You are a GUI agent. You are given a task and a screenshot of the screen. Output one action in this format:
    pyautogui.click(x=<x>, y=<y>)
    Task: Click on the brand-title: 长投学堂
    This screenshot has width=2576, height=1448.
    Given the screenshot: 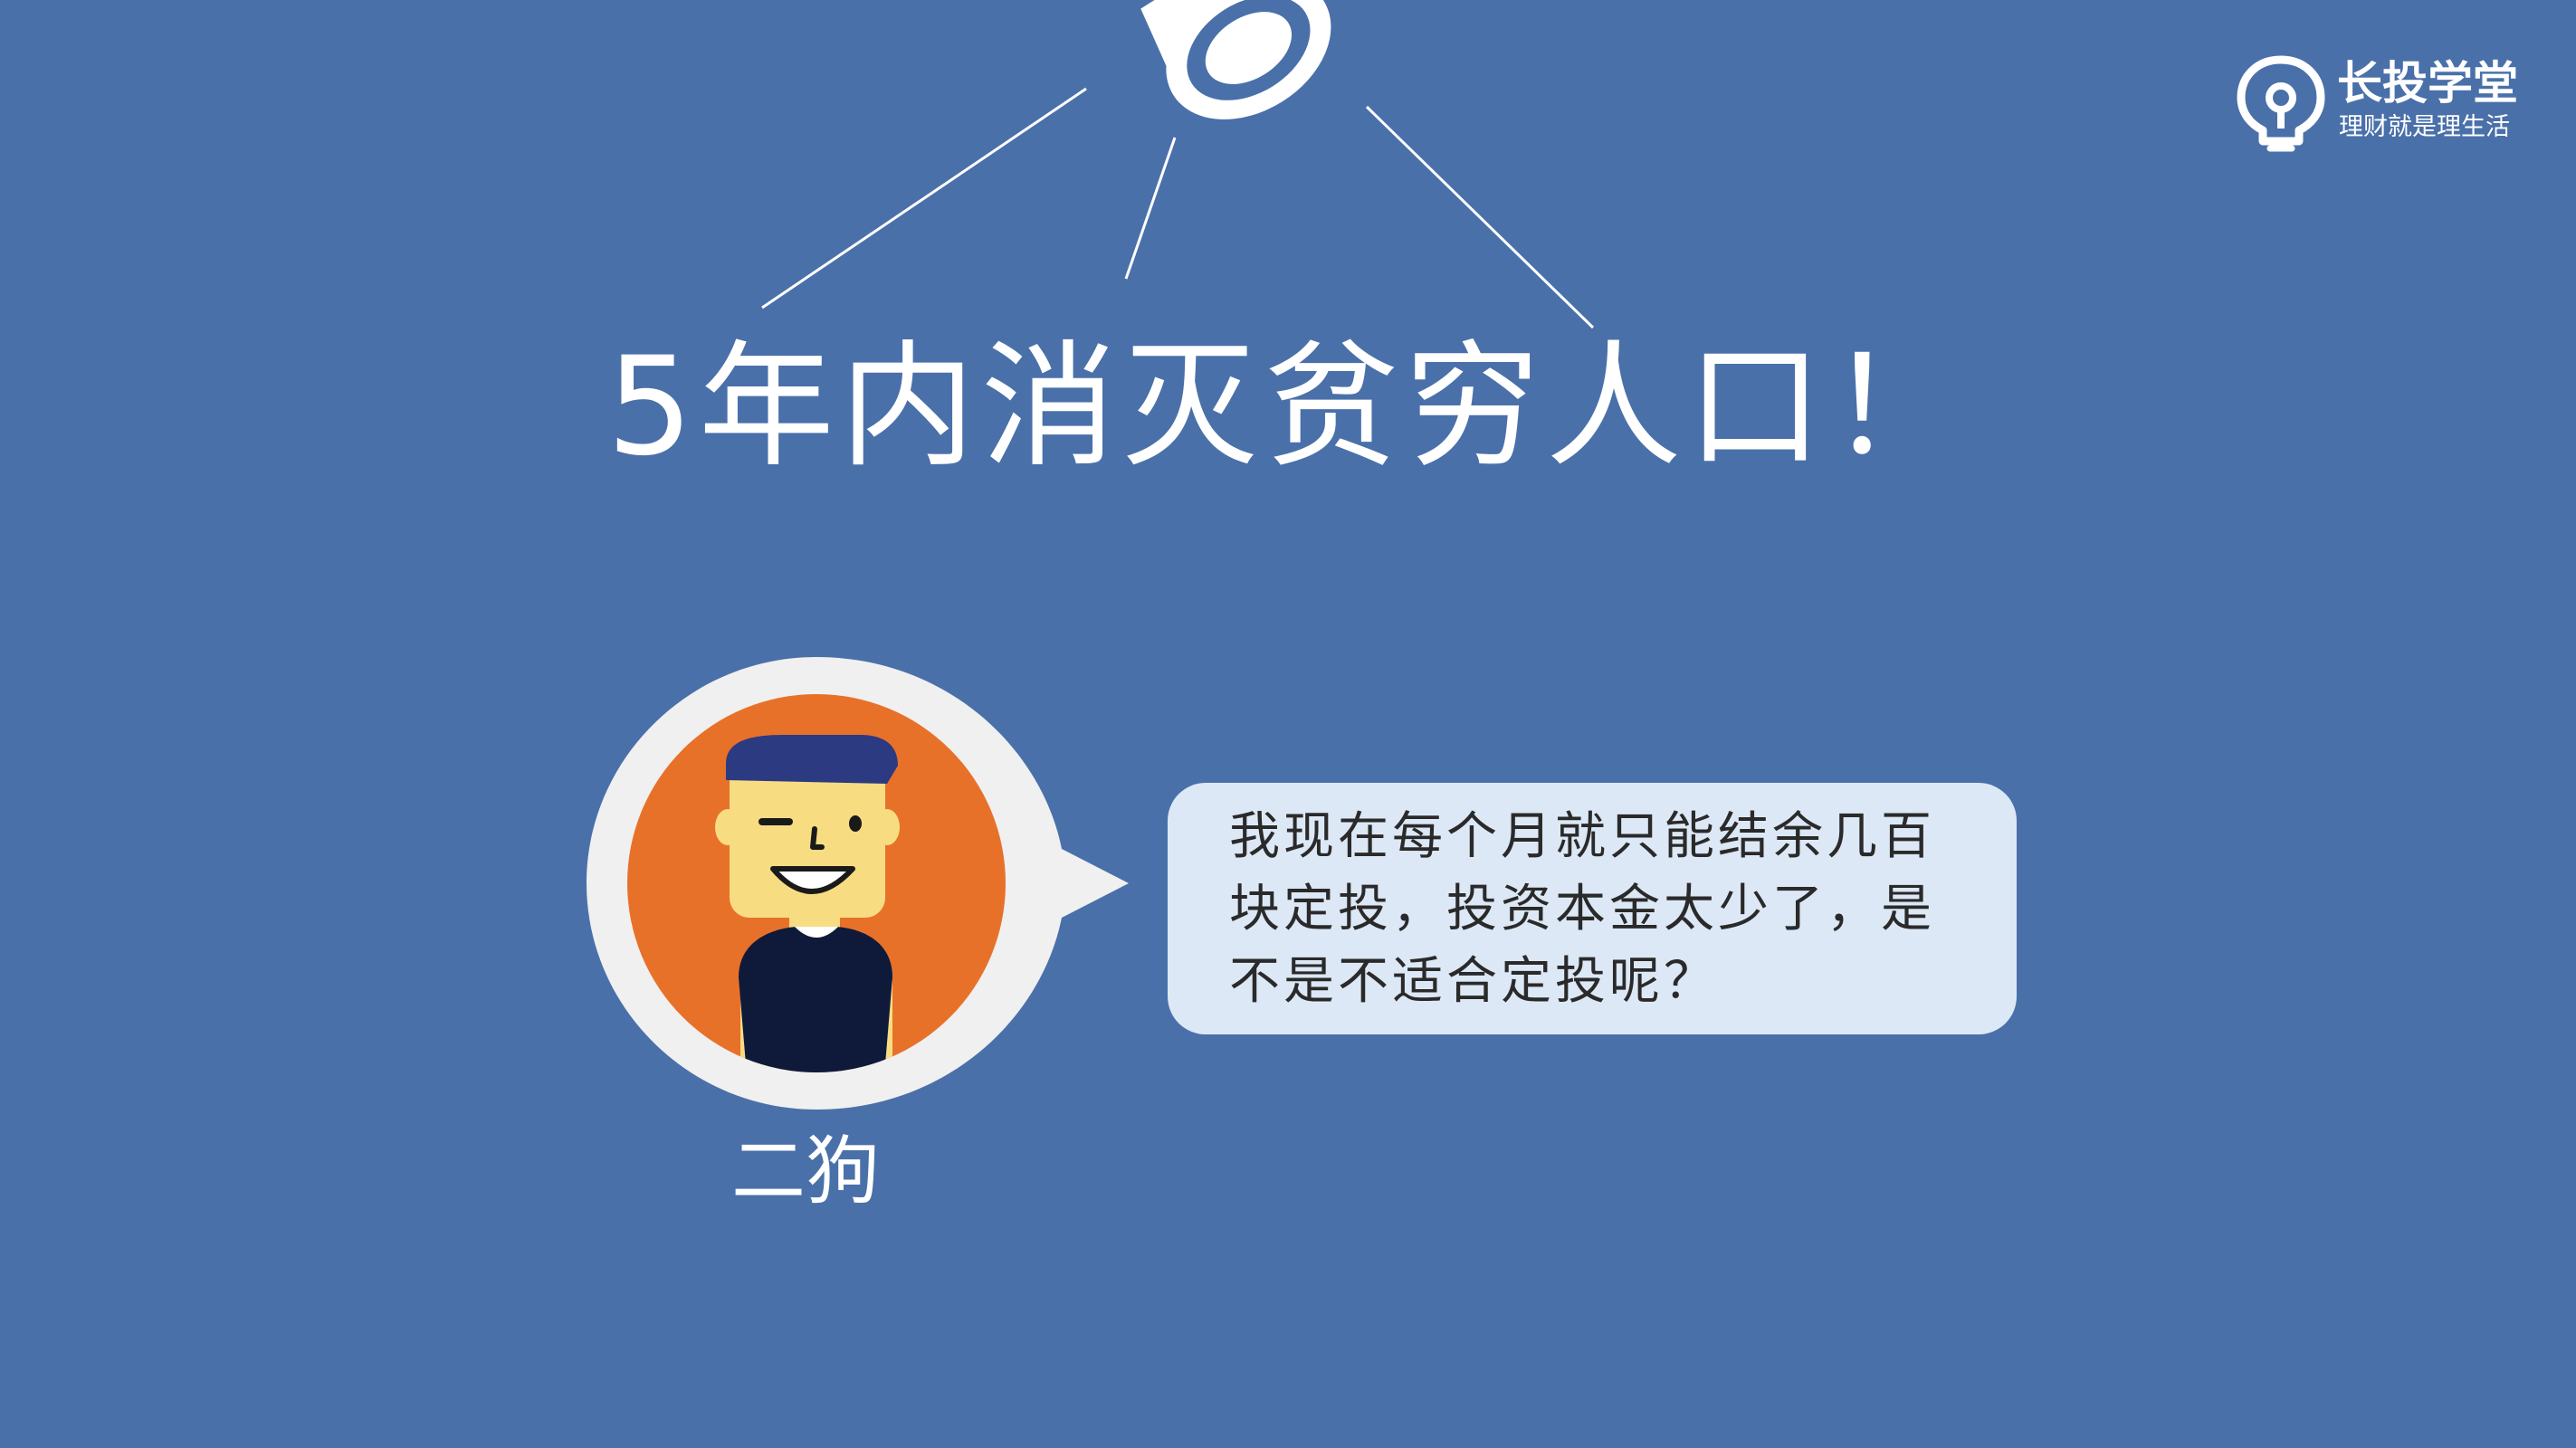 What is the action you would take?
    pyautogui.click(x=2427, y=83)
    